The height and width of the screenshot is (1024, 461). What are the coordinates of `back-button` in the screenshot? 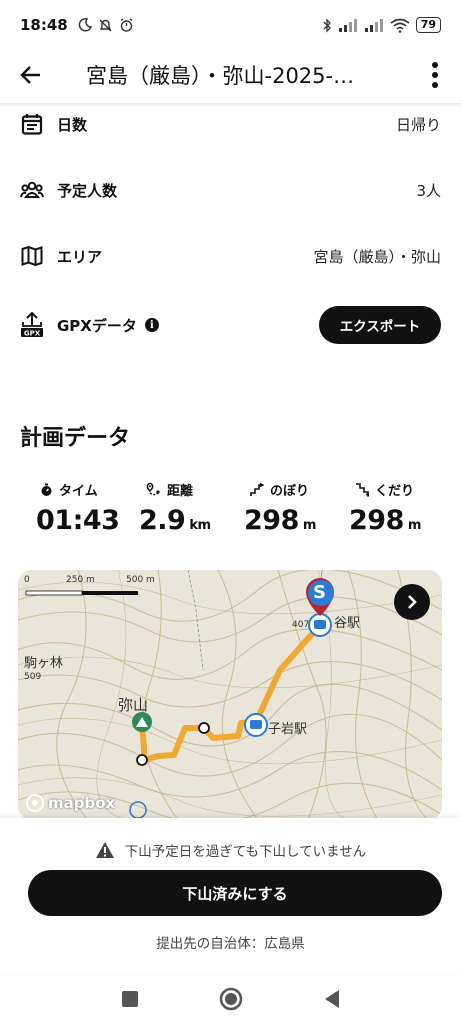 It's located at (31, 75).